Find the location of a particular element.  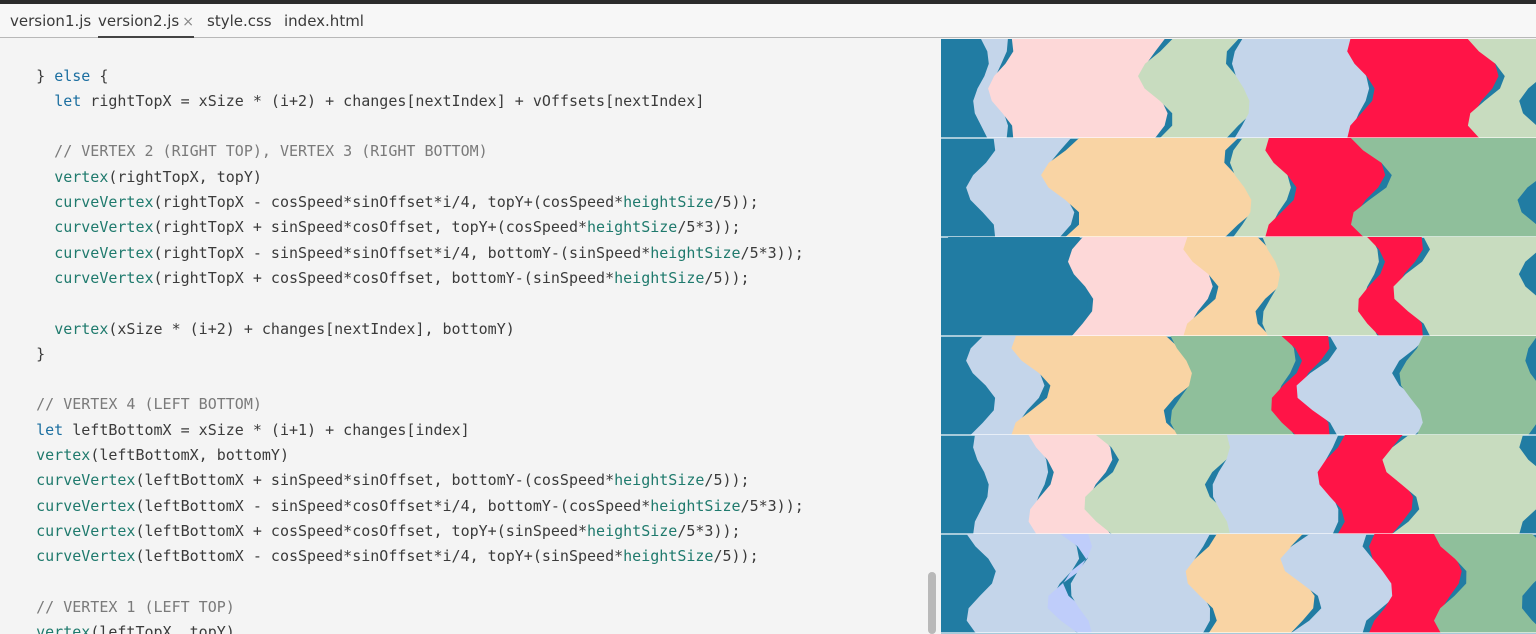

code-line: } else { is located at coordinates (54, 75).